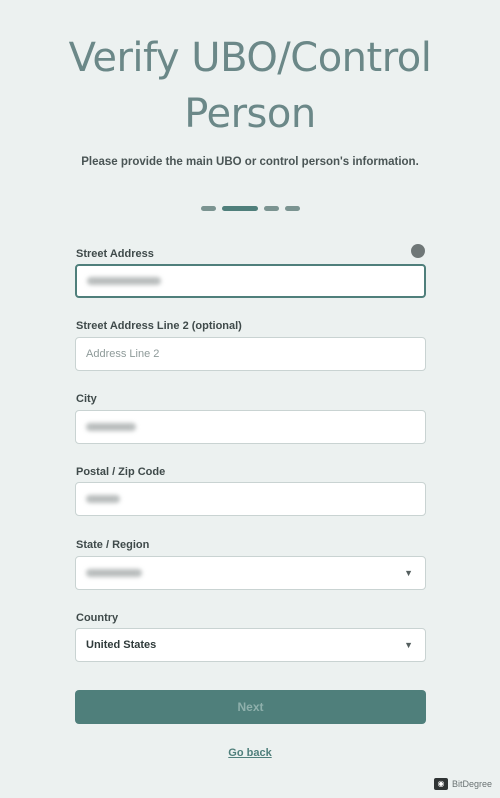 The height and width of the screenshot is (798, 500). What do you see at coordinates (250, 753) in the screenshot?
I see `go-back-link: Go back` at bounding box center [250, 753].